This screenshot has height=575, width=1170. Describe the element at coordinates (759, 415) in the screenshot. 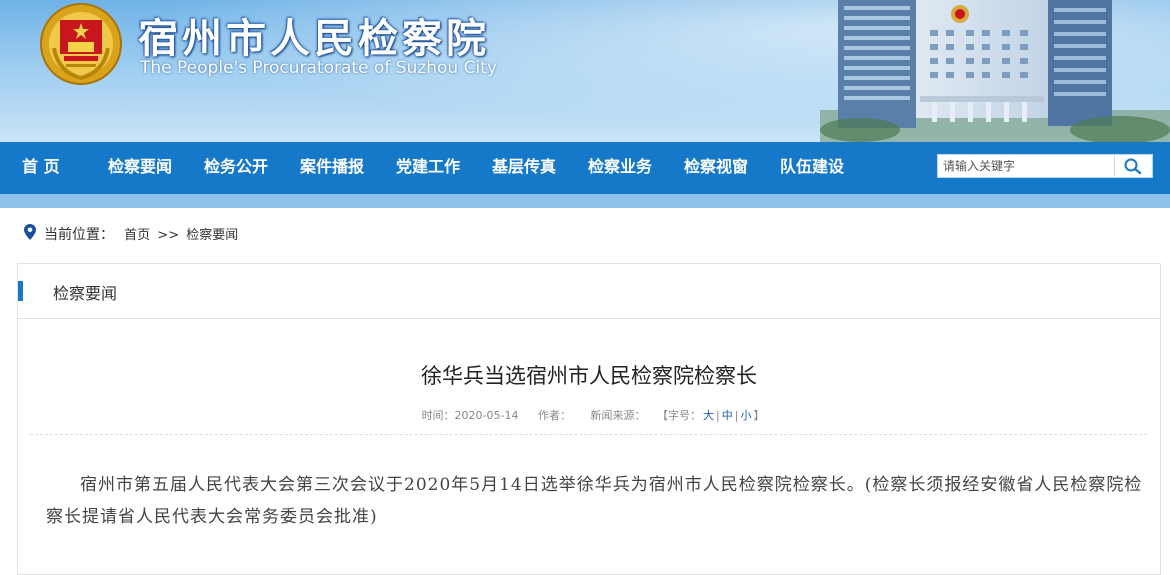

I see `font-size-close: 】` at that location.